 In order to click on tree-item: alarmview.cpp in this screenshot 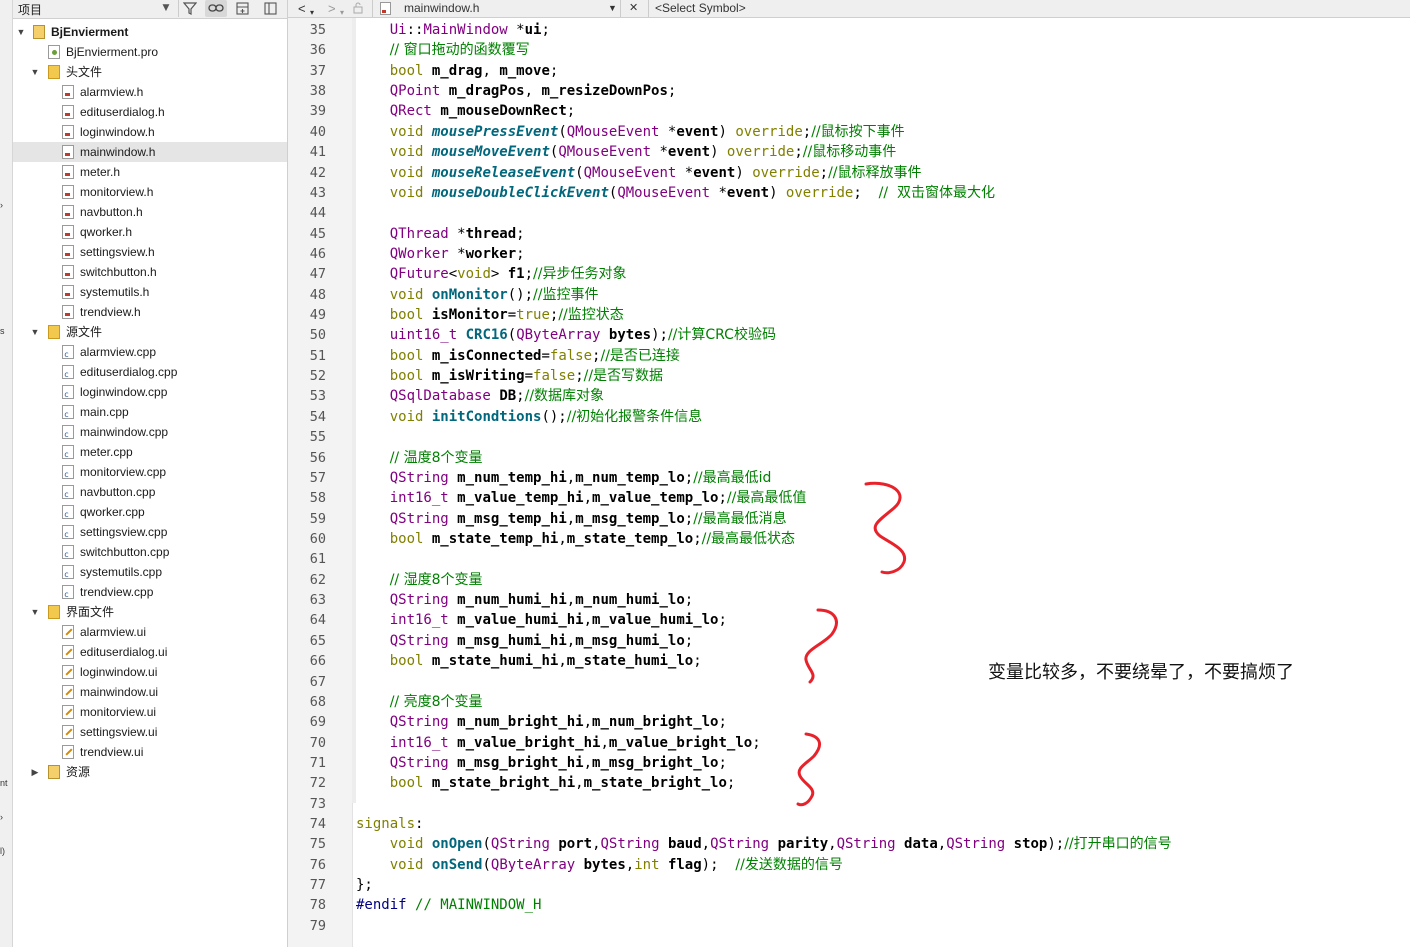, I will do `click(150, 352)`.